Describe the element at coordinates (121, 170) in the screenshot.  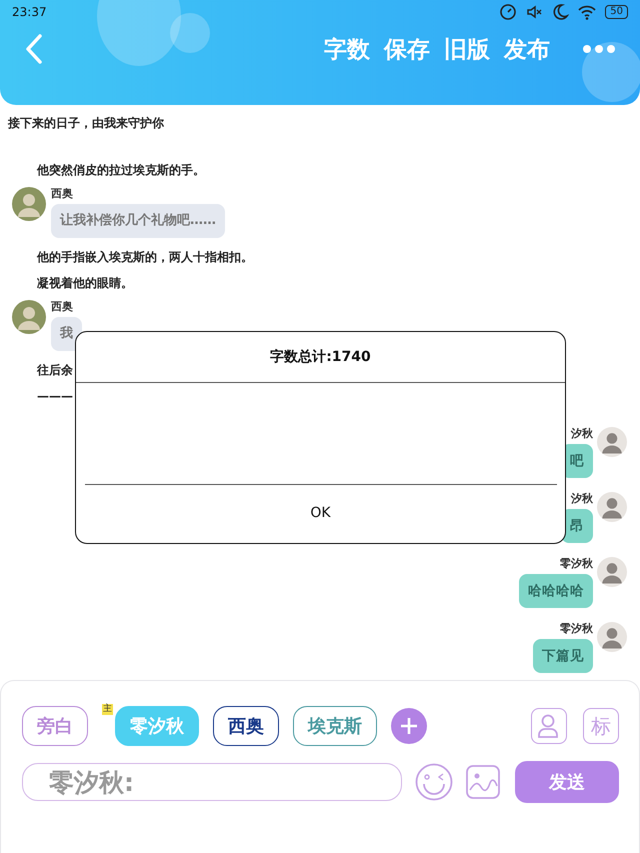
I see `narration-text: 他突然俏皮的拉过埃克斯的手。` at that location.